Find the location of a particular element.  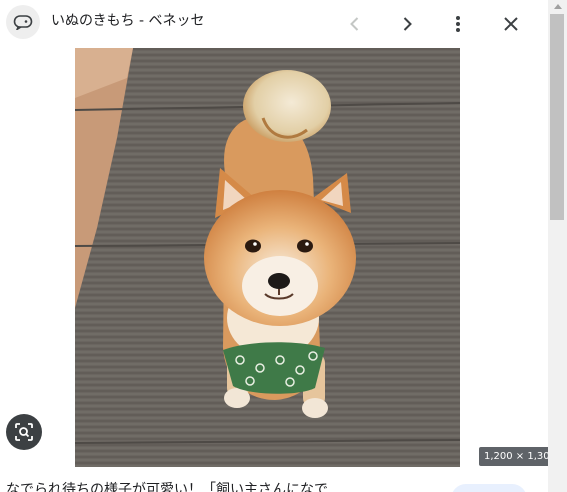

lens-search-button is located at coordinates (24, 432).